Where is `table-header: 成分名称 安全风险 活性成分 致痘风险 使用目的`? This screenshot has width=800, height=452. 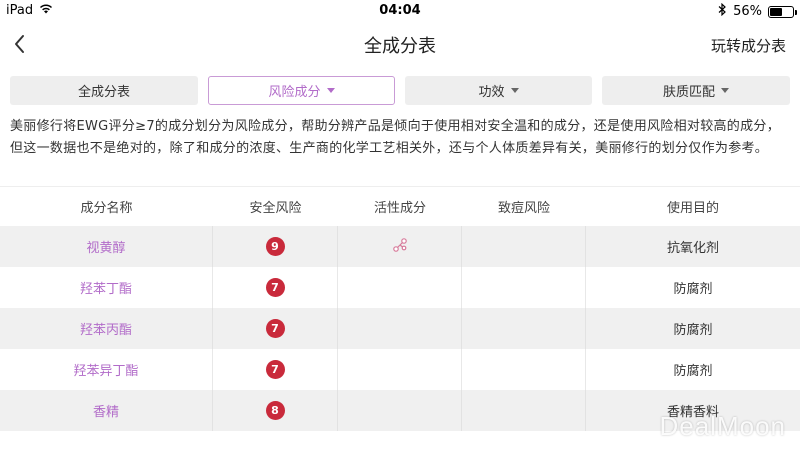
table-header: 成分名称 安全风险 活性成分 致痘风险 使用目的 is located at coordinates (400, 206).